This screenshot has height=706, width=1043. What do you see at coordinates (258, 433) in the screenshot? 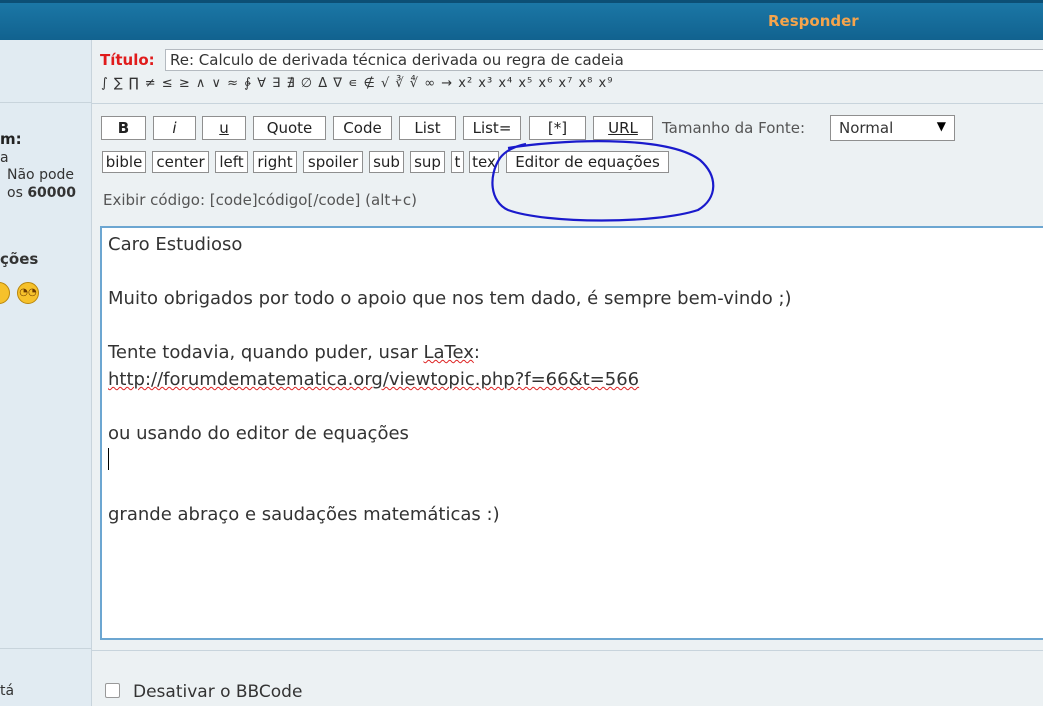
I see `message-line: ou usando do editor de equações` at bounding box center [258, 433].